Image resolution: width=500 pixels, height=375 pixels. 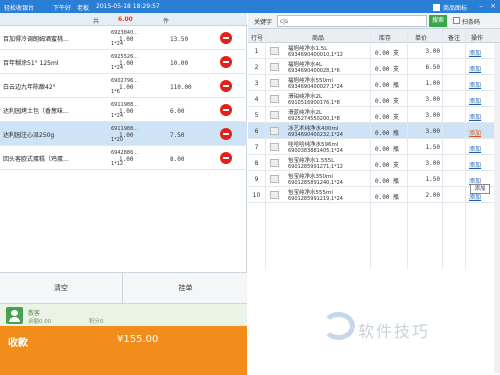 What do you see at coordinates (185, 288) in the screenshot?
I see `hold-order-button: 挂单` at bounding box center [185, 288].